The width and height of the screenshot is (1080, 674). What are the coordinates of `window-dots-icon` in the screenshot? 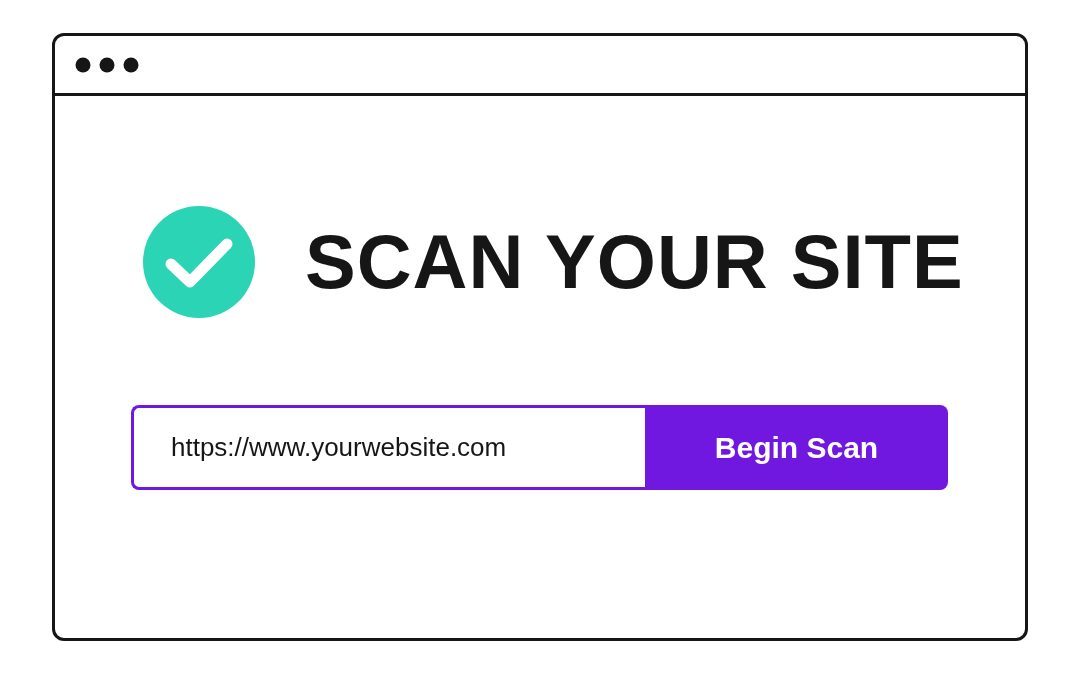 It's located at (108, 64).